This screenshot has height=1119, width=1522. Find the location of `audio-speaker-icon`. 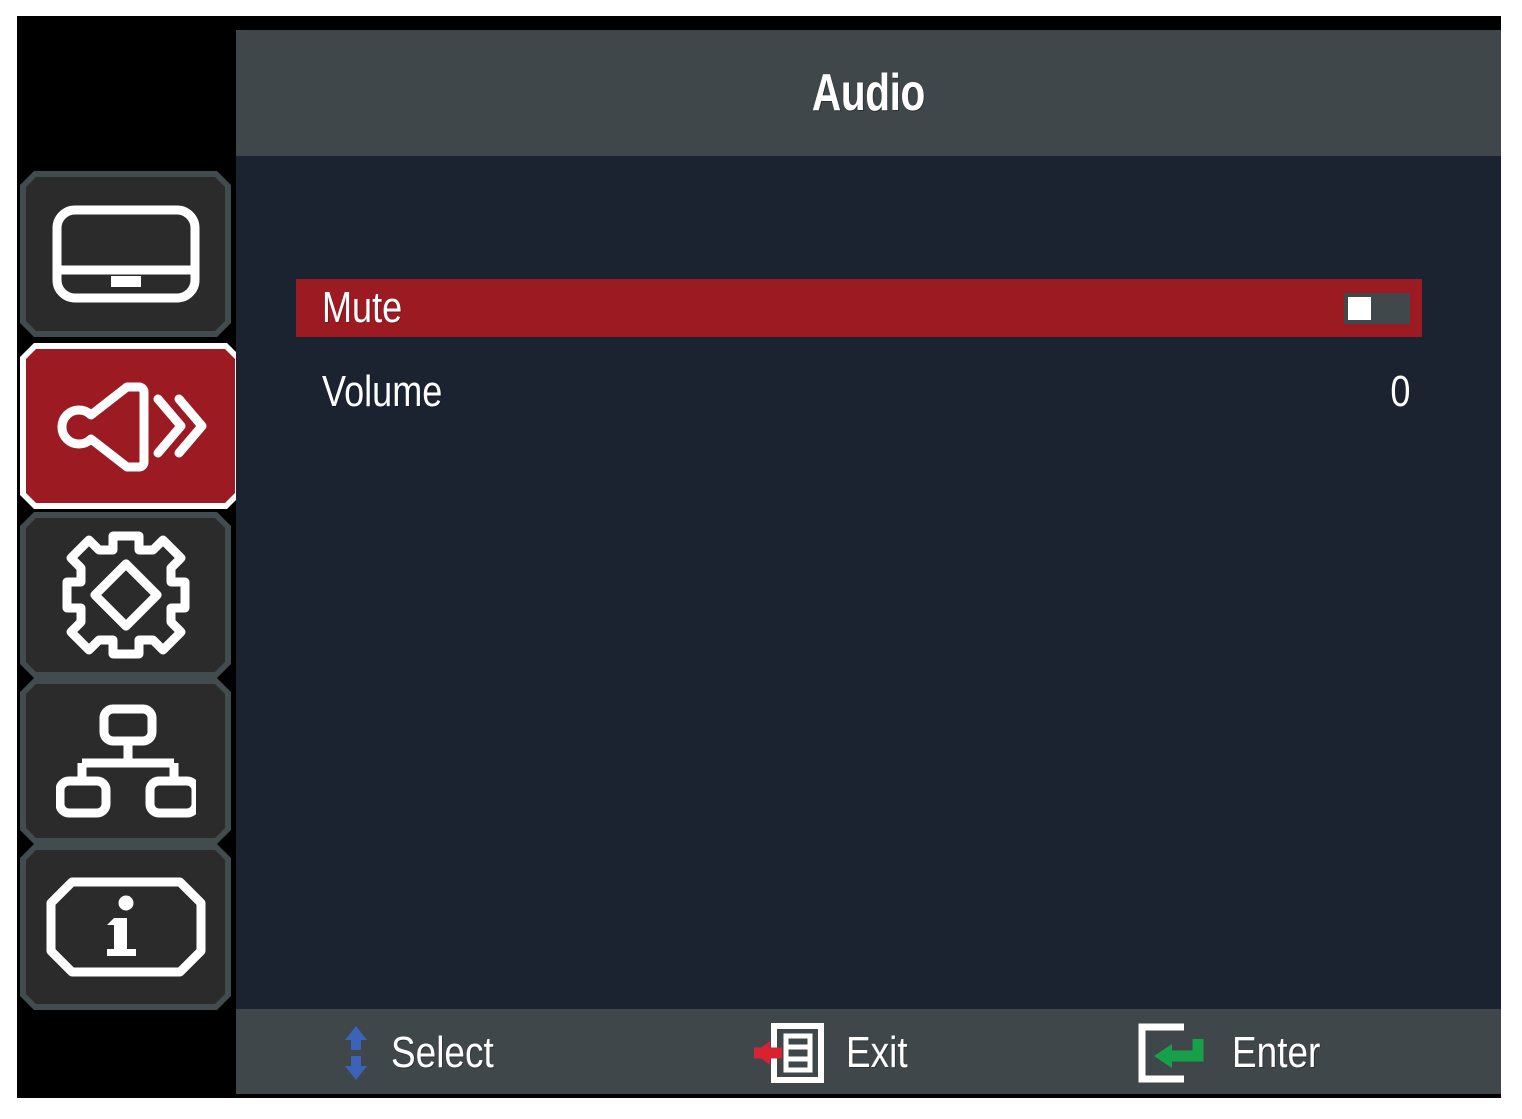

audio-speaker-icon is located at coordinates (131, 426).